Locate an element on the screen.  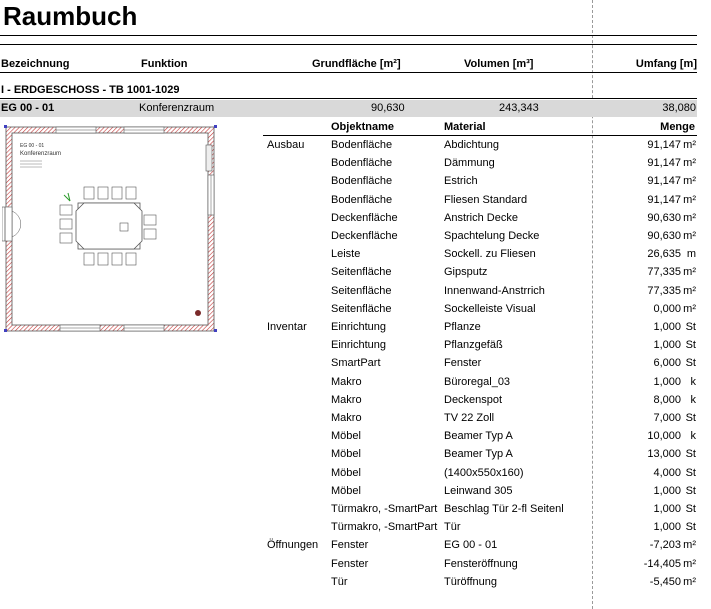
row-quantity: -7,203 is located at coordinates (665, 545).